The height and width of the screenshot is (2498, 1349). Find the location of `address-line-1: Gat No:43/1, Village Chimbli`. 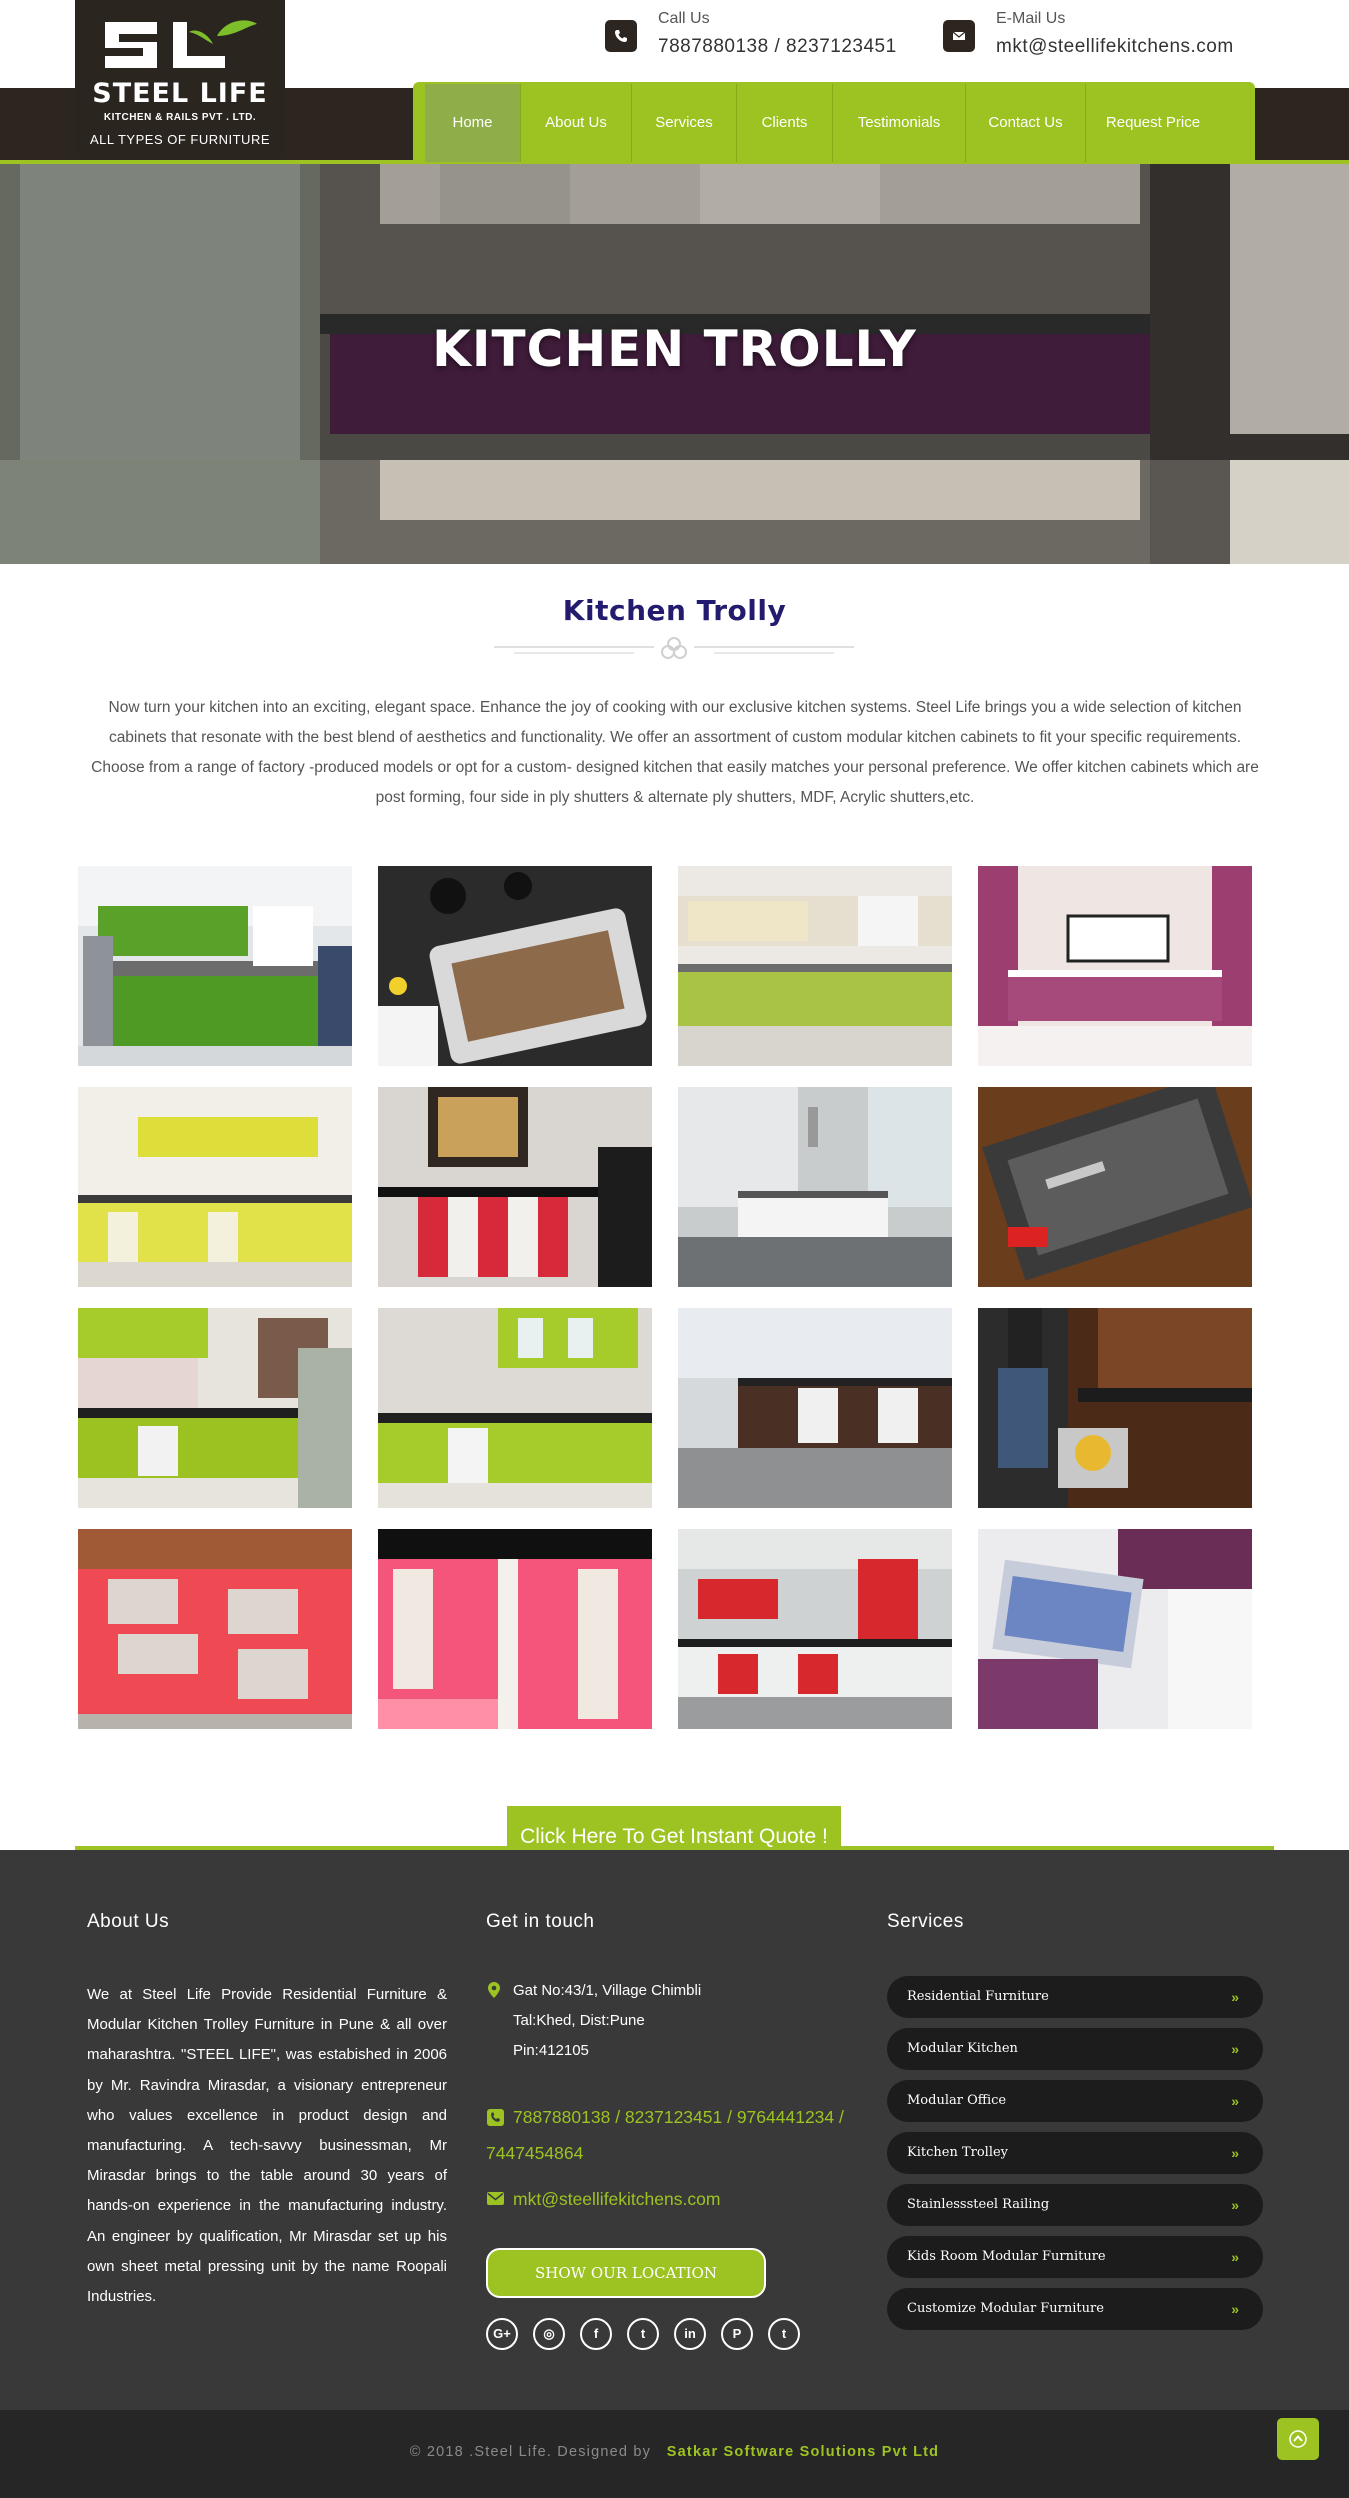

address-line-1: Gat No:43/1, Village Chimbli is located at coordinates (607, 1990).